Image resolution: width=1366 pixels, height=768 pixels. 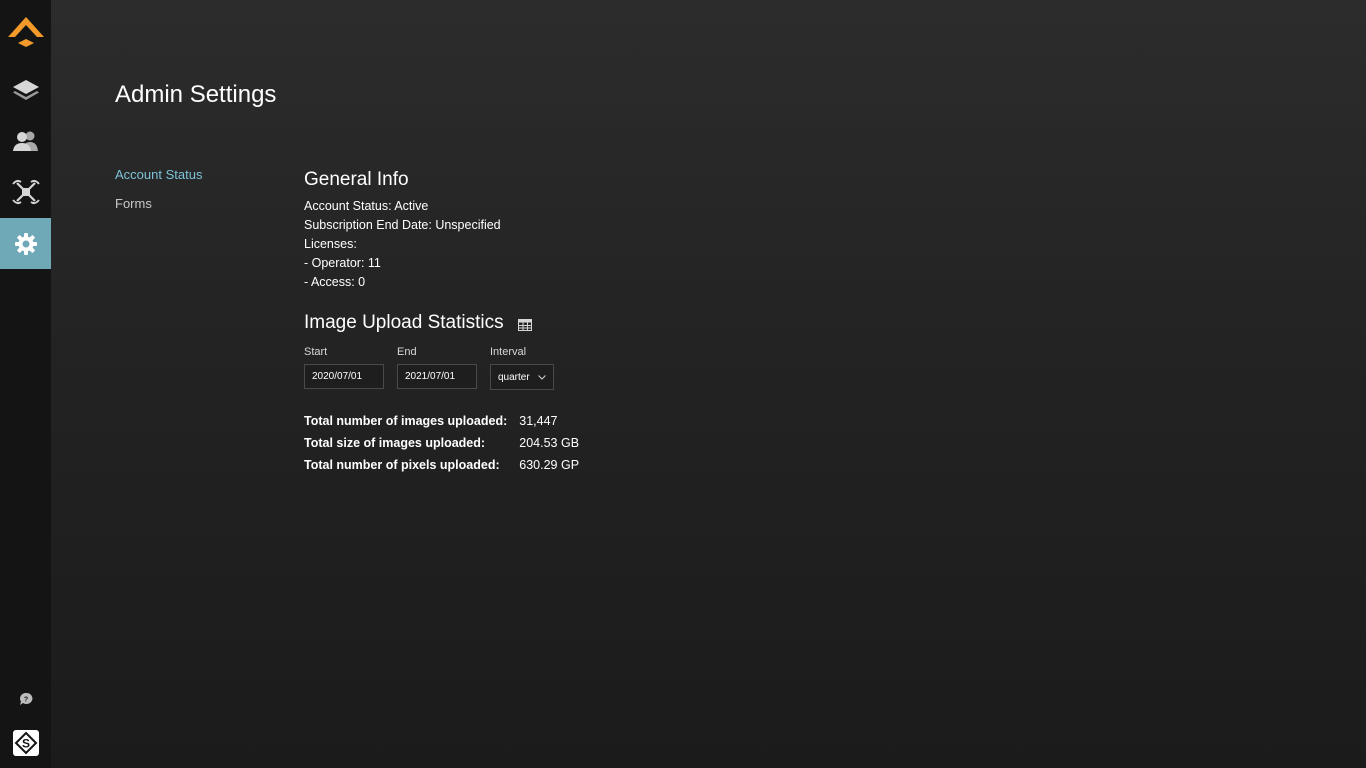 I want to click on account-status-line: Account Status: Active, so click(x=366, y=206).